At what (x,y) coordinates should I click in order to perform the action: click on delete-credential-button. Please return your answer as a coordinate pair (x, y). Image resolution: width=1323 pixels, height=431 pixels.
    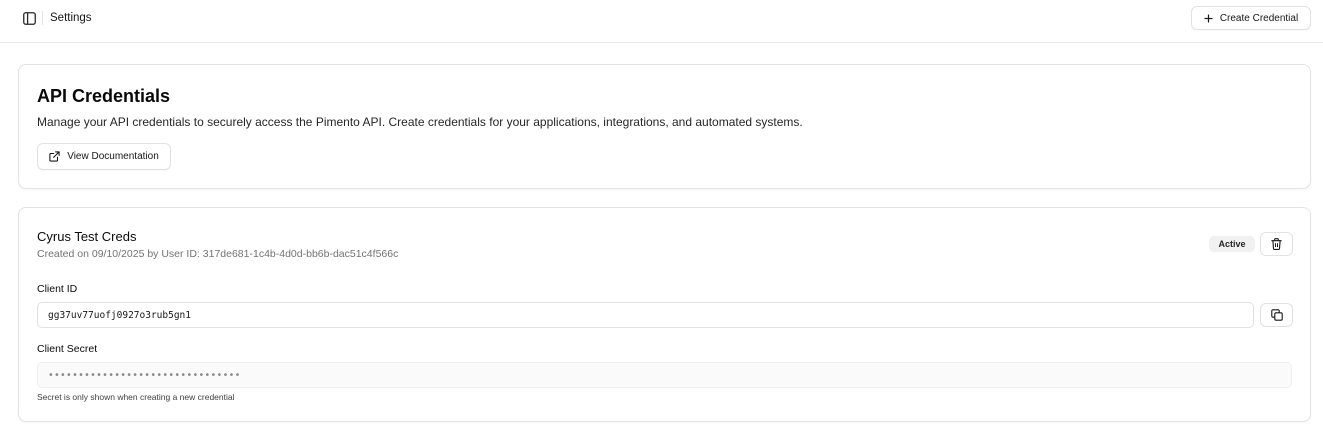
    Looking at the image, I should click on (1276, 244).